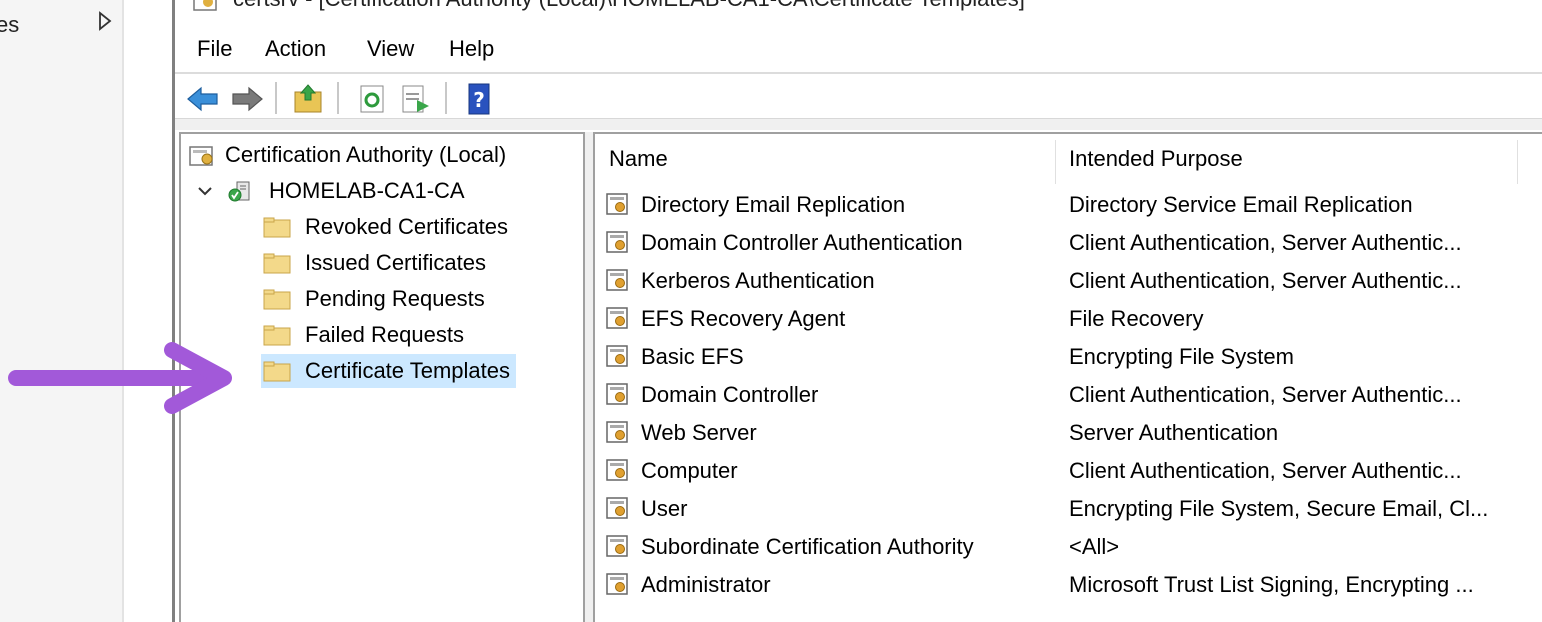 This screenshot has height=622, width=1542. Describe the element at coordinates (415, 99) in the screenshot. I see `export-list-icon` at that location.